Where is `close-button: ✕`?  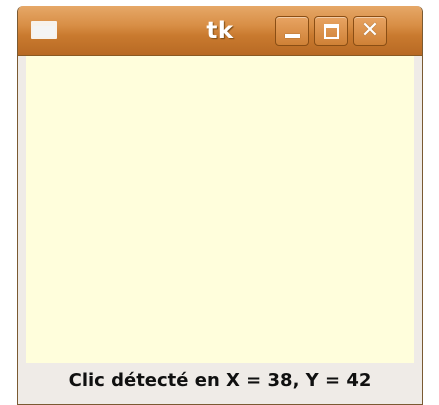
close-button: ✕ is located at coordinates (370, 31).